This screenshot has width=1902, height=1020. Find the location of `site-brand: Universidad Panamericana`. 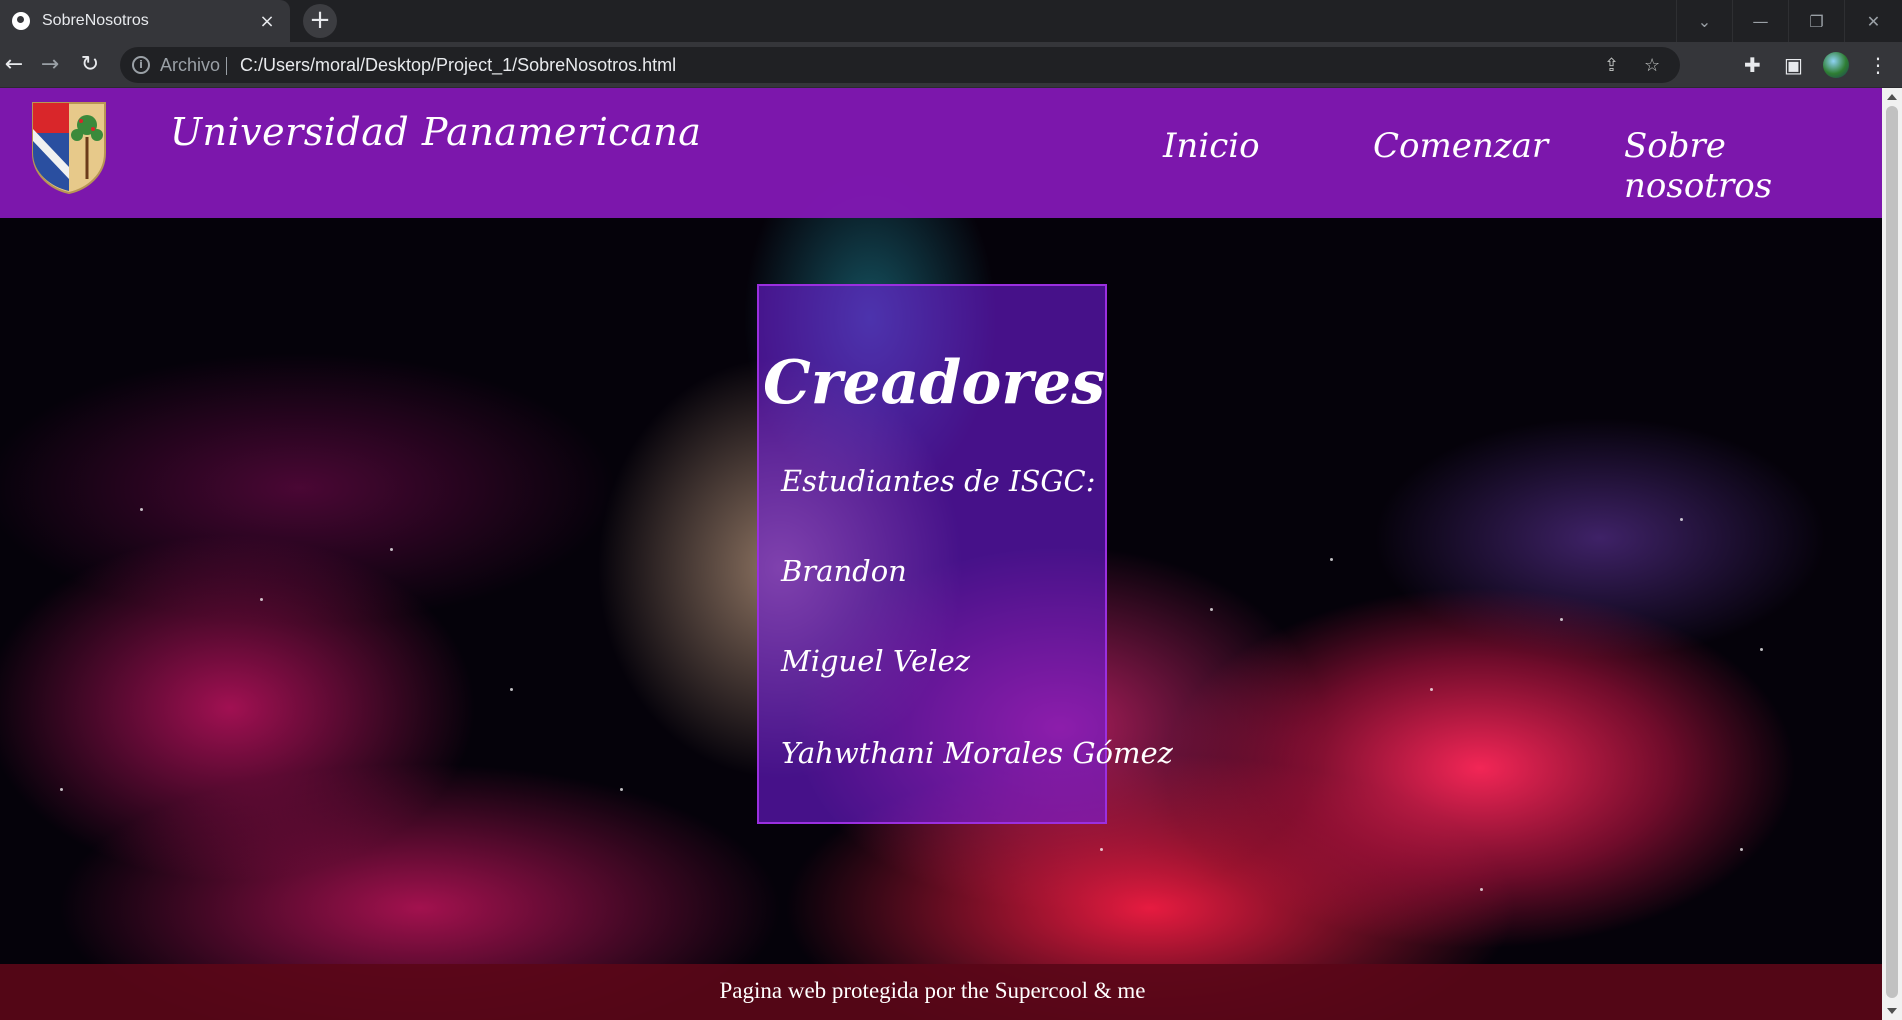

site-brand: Universidad Panamericana is located at coordinates (435, 132).